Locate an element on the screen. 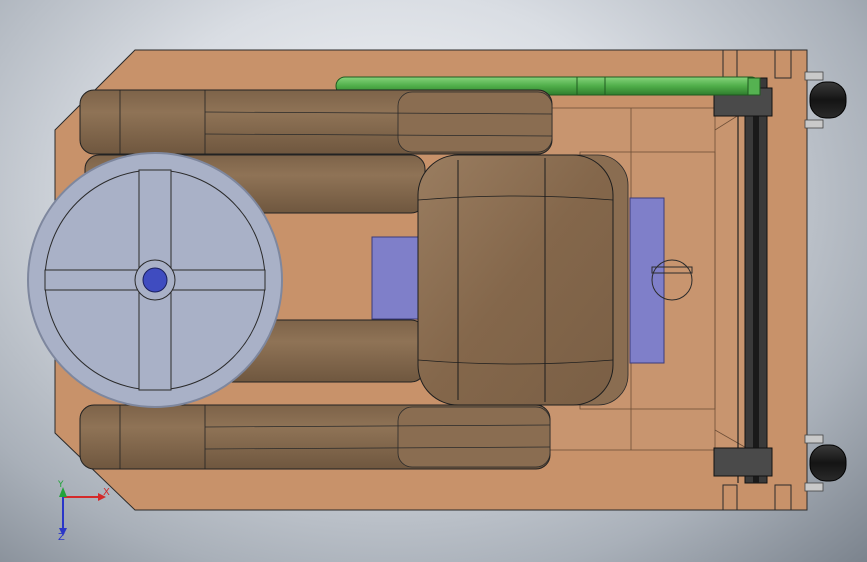 This screenshot has width=867, height=562. triad-z-label: Z is located at coordinates (61, 537).